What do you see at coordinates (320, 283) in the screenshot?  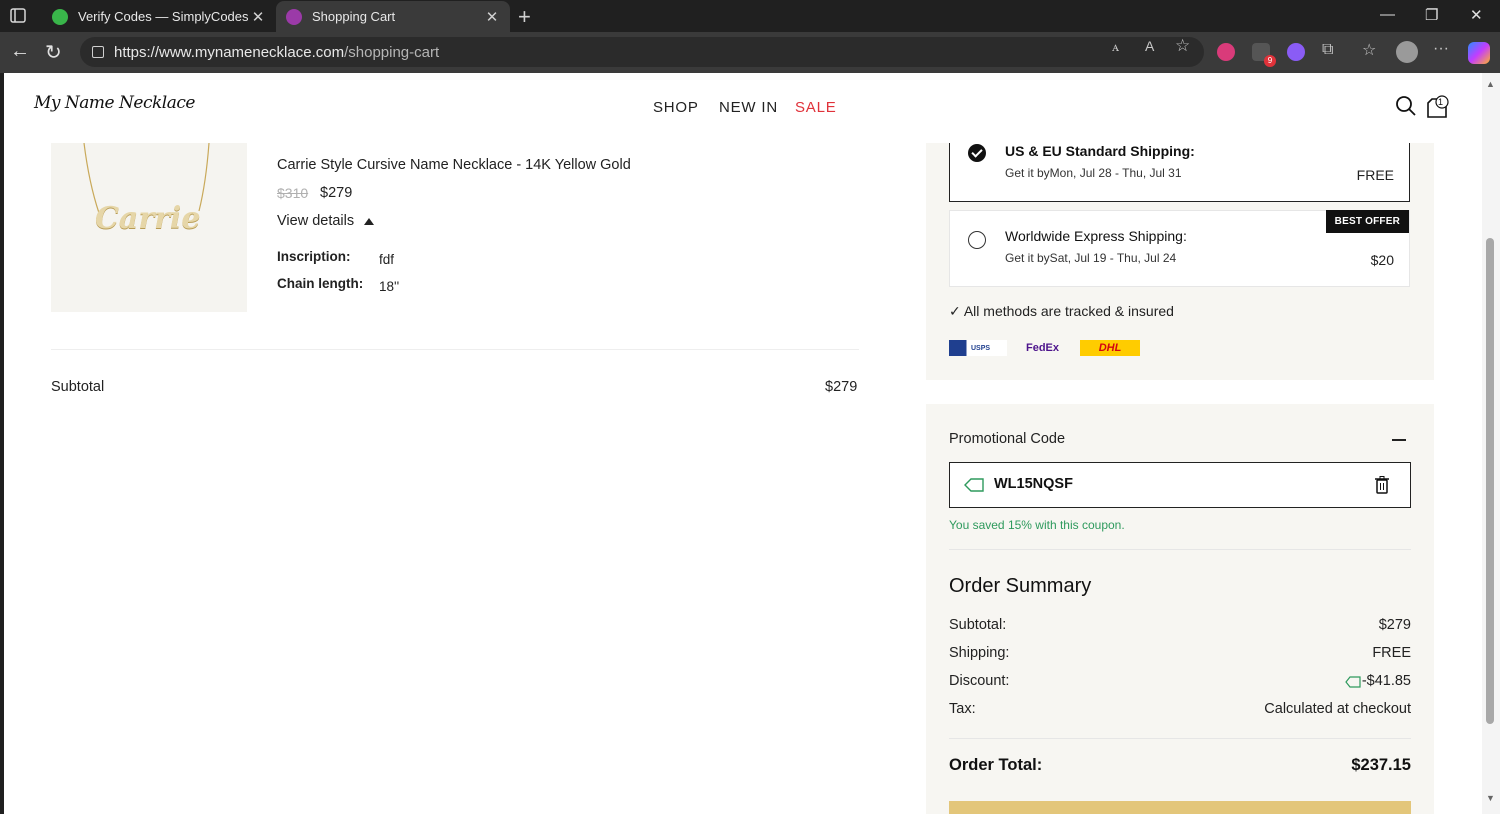 I see `chain-length-label: Chain length:` at bounding box center [320, 283].